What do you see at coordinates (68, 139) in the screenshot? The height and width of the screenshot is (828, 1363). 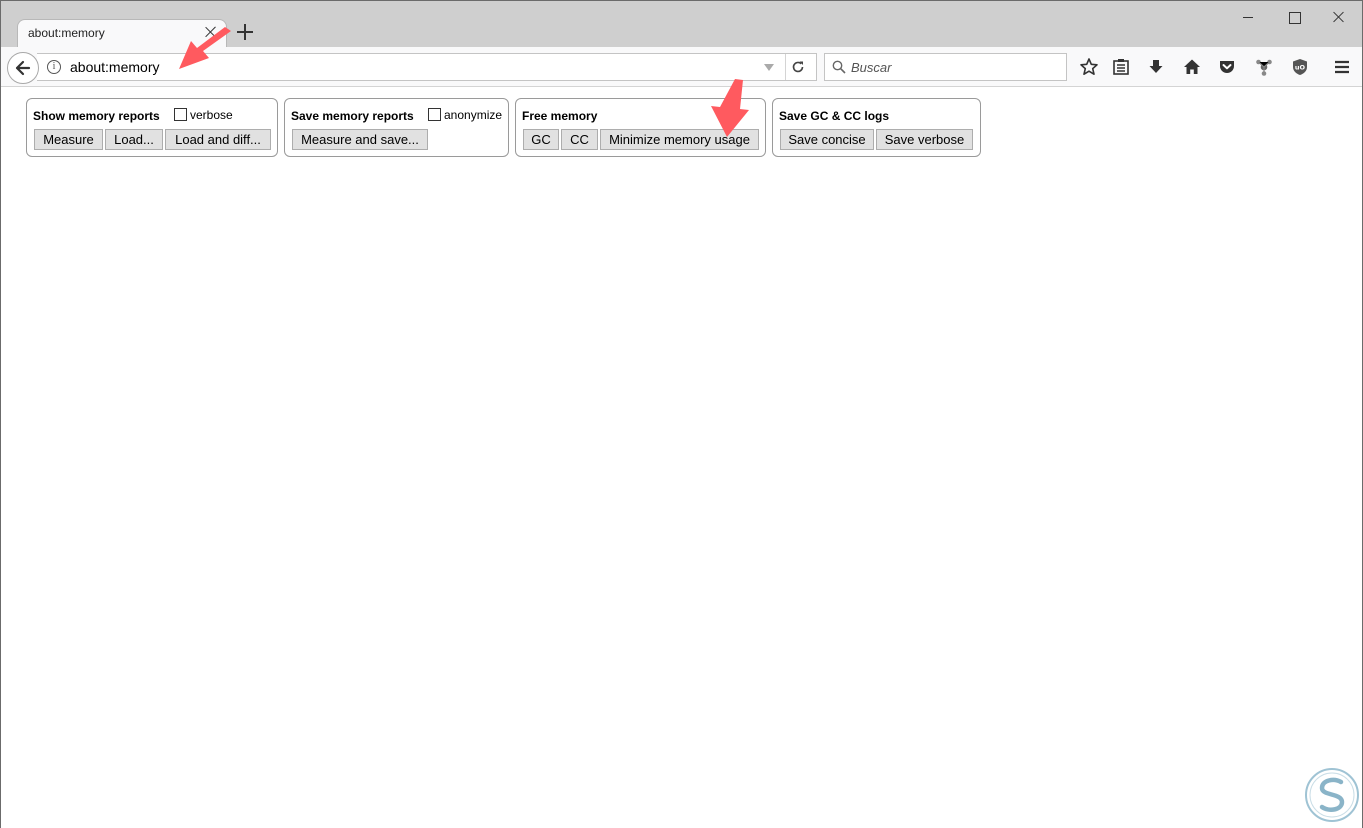 I see `measure-button: Measure` at bounding box center [68, 139].